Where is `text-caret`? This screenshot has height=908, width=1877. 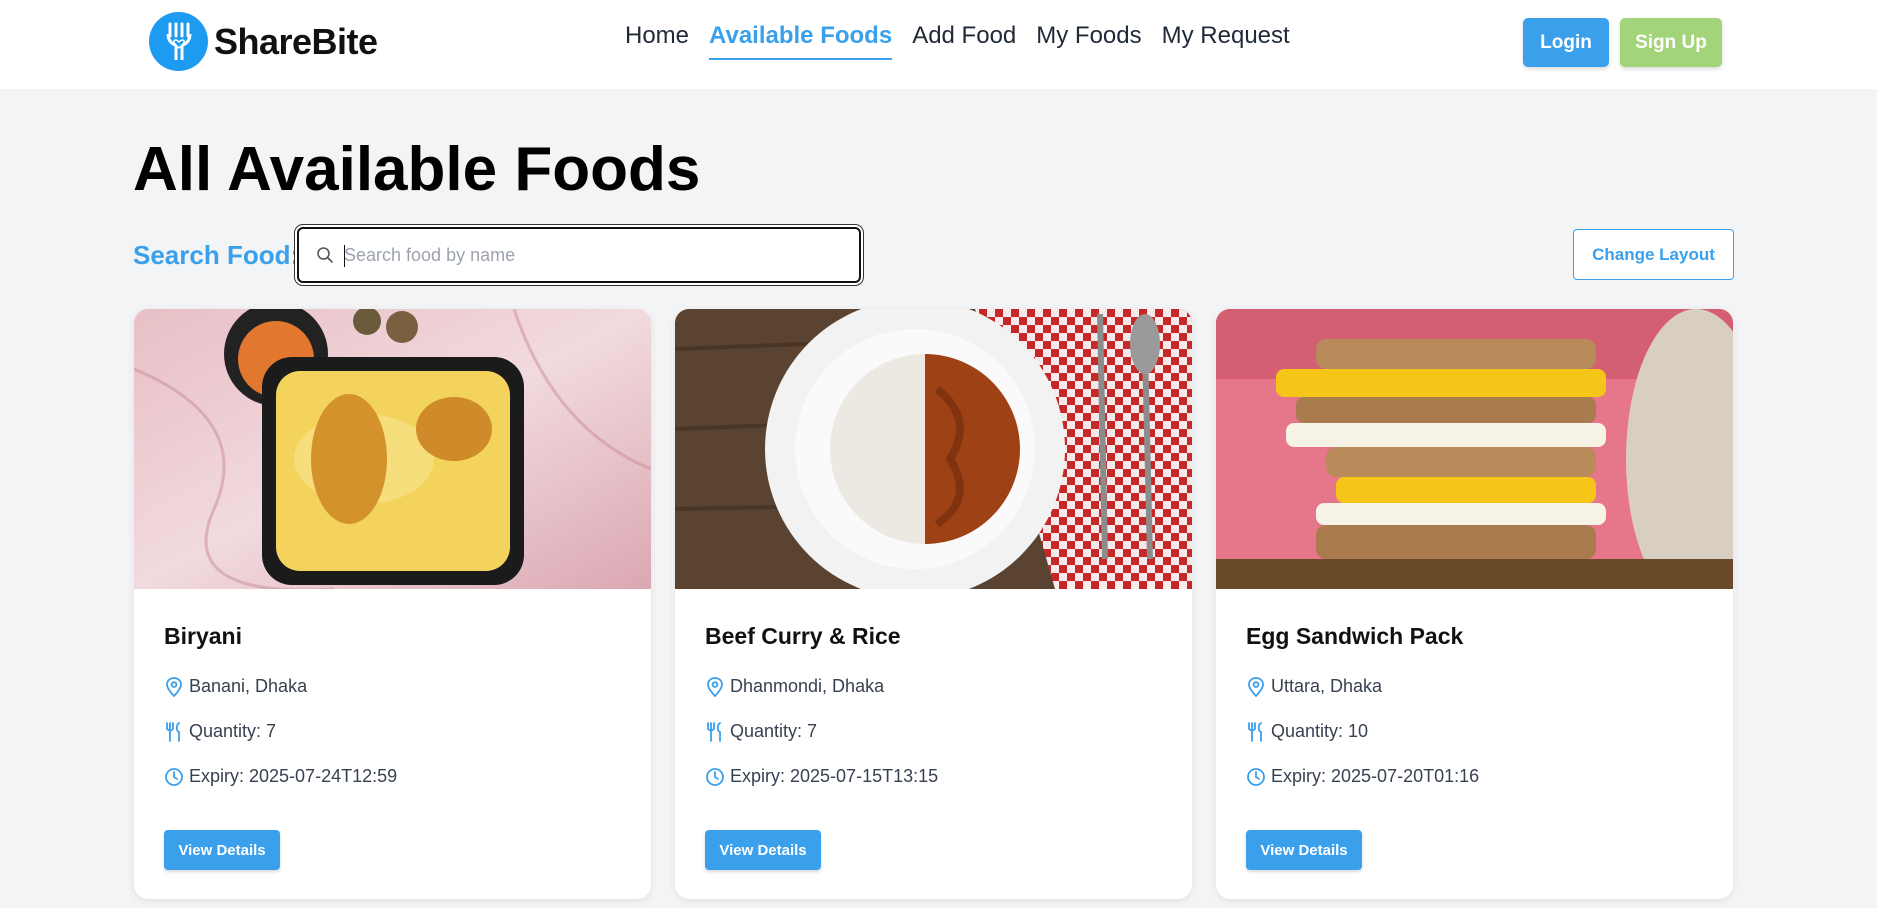
text-caret is located at coordinates (344, 256).